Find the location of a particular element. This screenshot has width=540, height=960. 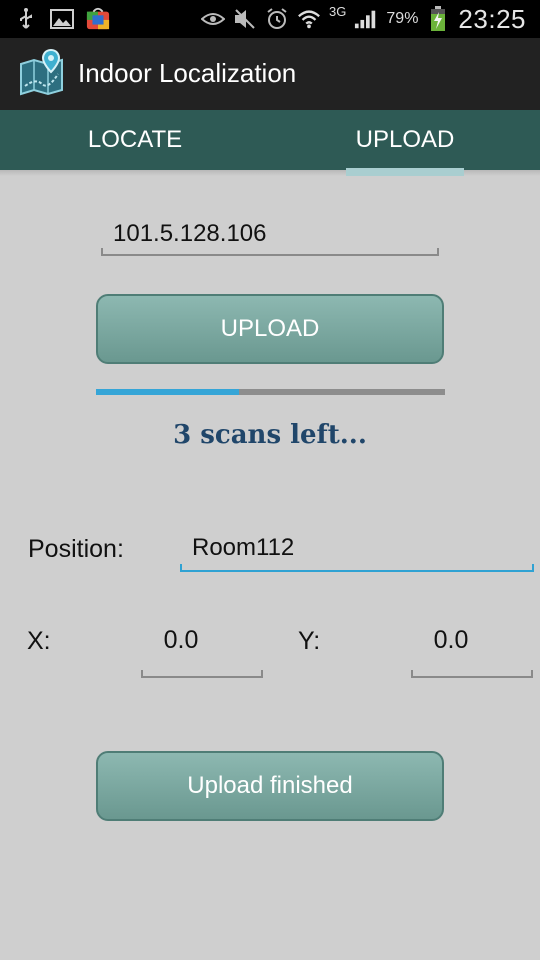

server-address-input: 101.5.128.106 is located at coordinates (270, 236).